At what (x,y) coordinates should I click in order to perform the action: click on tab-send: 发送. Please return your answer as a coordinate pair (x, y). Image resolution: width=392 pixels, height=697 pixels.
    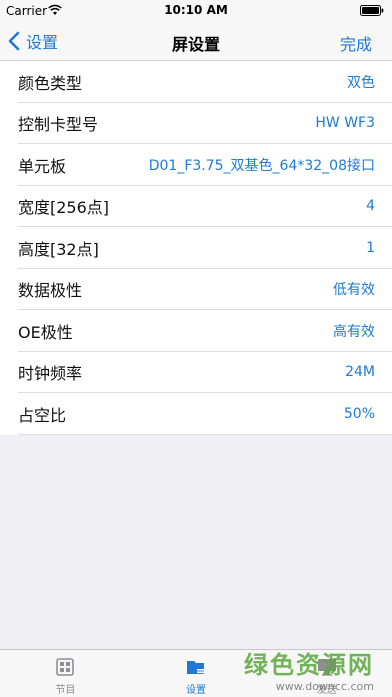
    Looking at the image, I should click on (326, 673).